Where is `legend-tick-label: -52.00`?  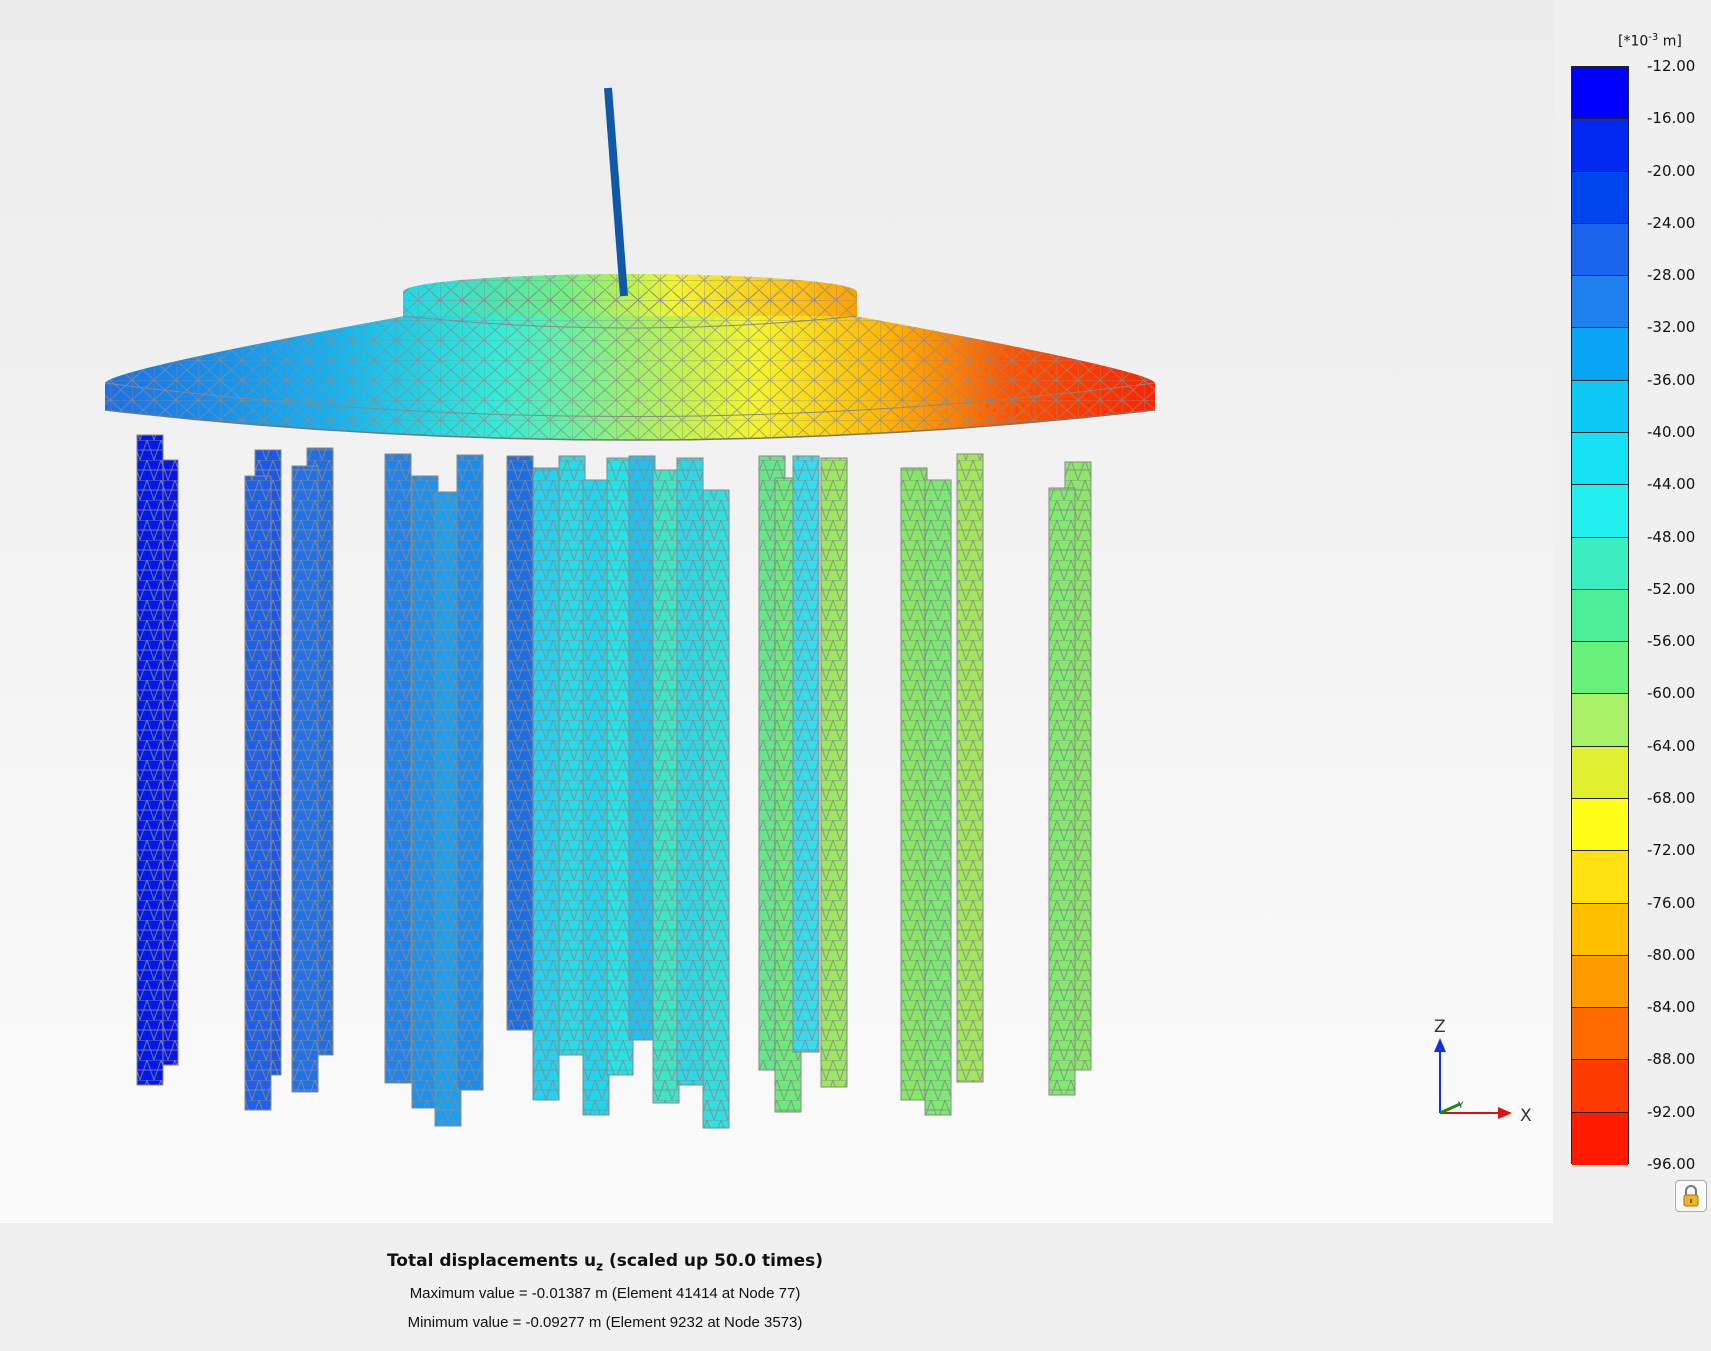
legend-tick-label: -52.00 is located at coordinates (1671, 588).